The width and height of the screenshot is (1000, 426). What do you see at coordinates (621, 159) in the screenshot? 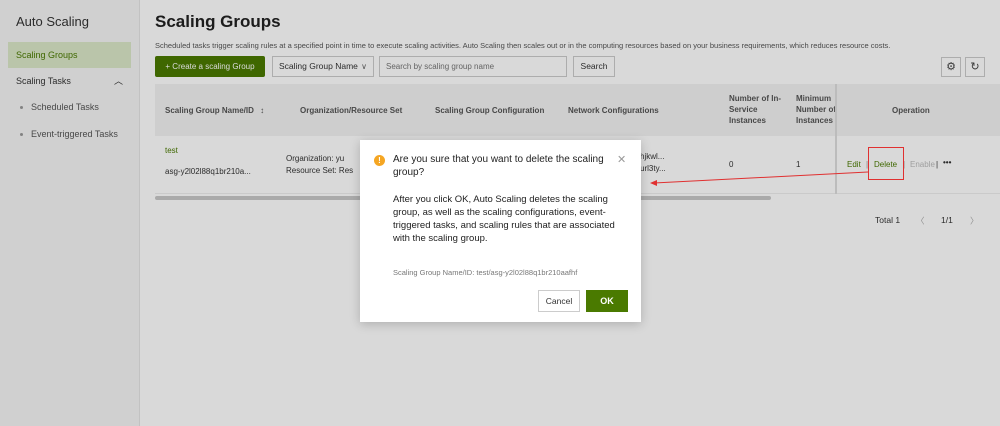
I see `close-icon: ✕` at bounding box center [621, 159].